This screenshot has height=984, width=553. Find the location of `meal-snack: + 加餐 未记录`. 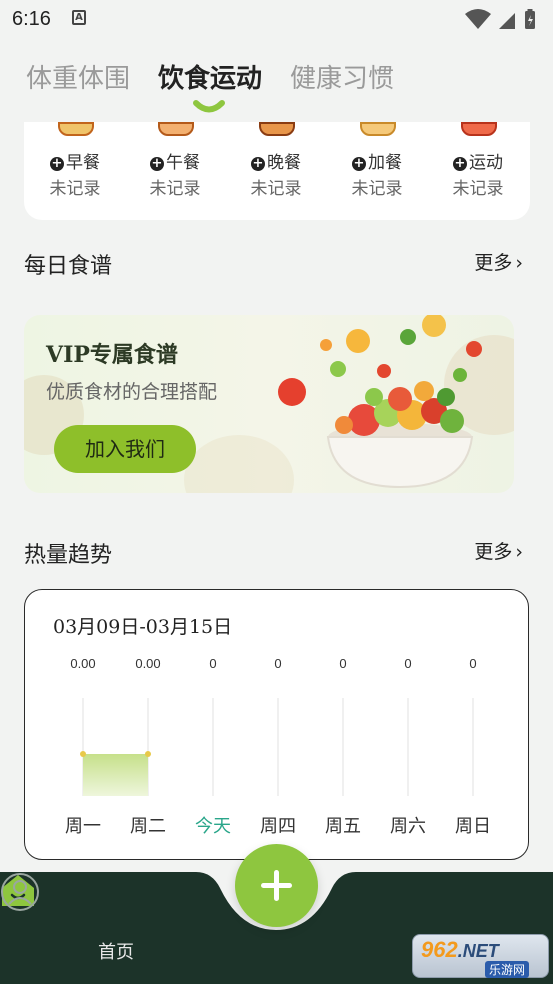

meal-snack: + 加餐 未记录 is located at coordinates (377, 171).